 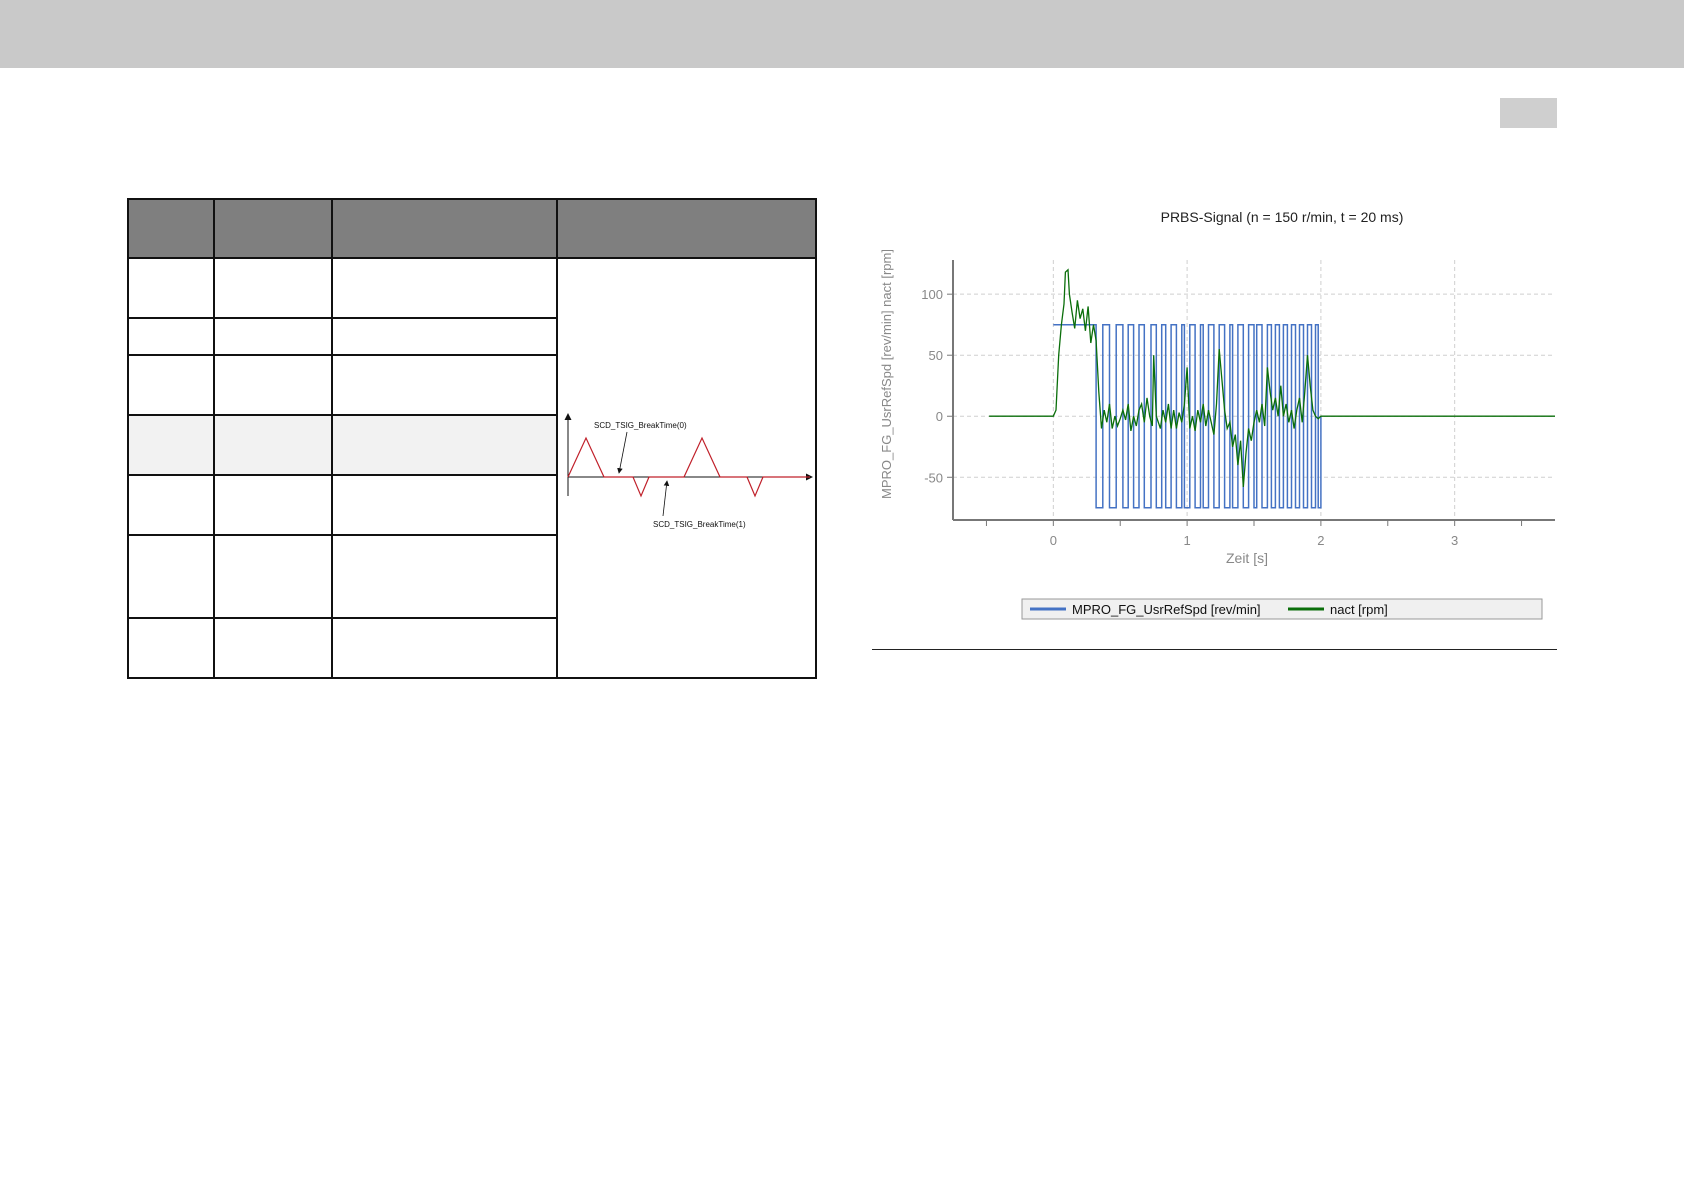 What do you see at coordinates (1214, 649) in the screenshot?
I see `divider-line` at bounding box center [1214, 649].